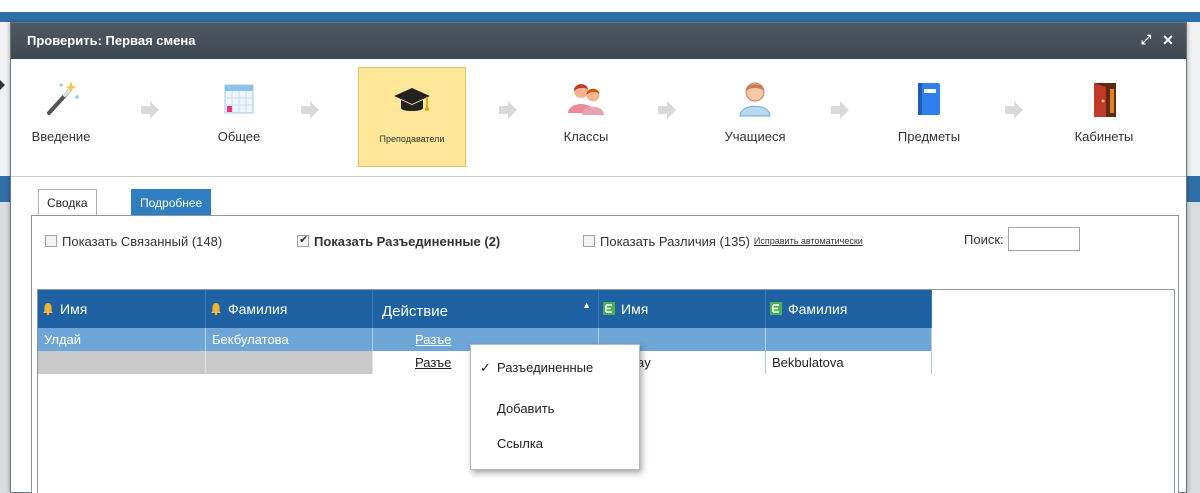 This screenshot has width=1200, height=493. I want to click on column-header-last-name: Фамилия, so click(289, 309).